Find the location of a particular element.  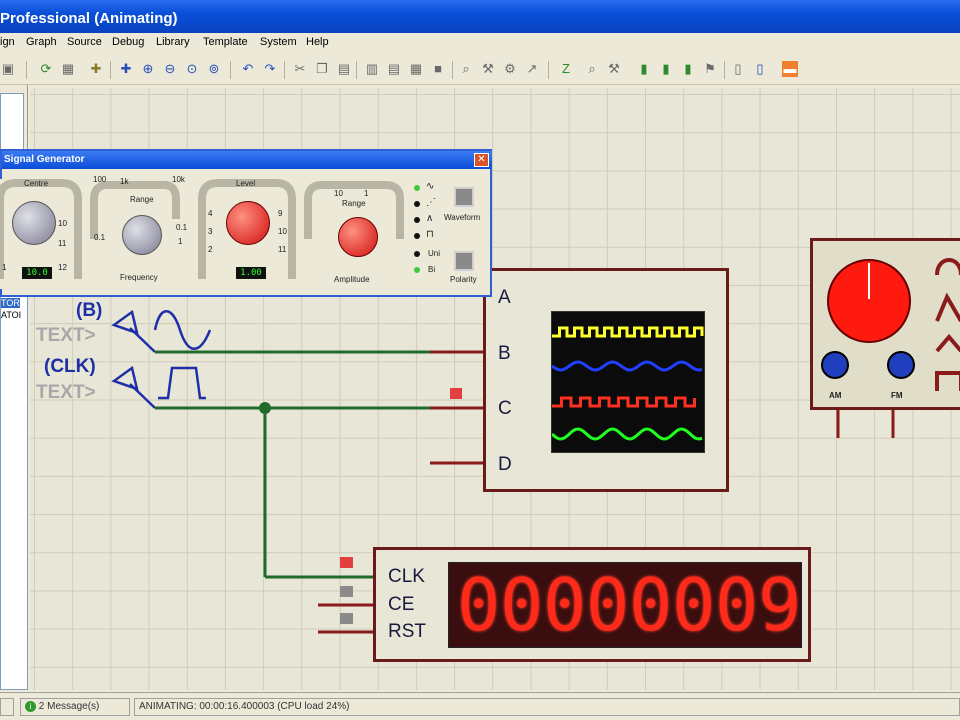

frequency-knob is located at coordinates (142, 235).